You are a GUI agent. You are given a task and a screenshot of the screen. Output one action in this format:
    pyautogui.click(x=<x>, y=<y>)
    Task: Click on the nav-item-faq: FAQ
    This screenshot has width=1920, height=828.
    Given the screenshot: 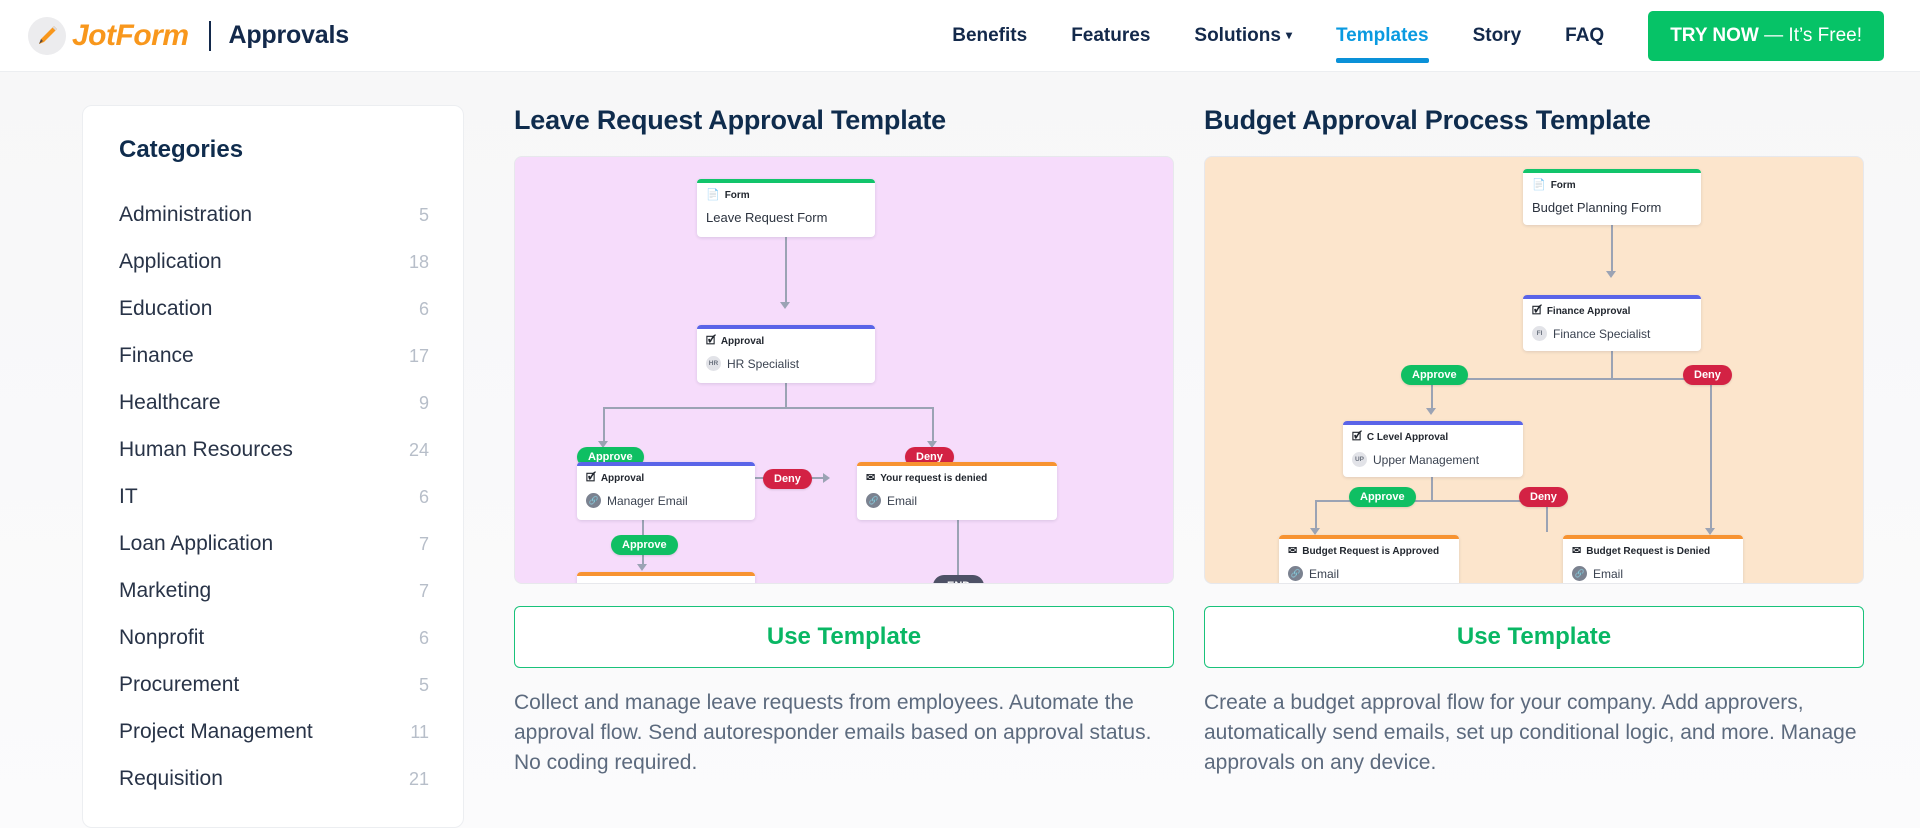 What is the action you would take?
    pyautogui.click(x=1584, y=36)
    